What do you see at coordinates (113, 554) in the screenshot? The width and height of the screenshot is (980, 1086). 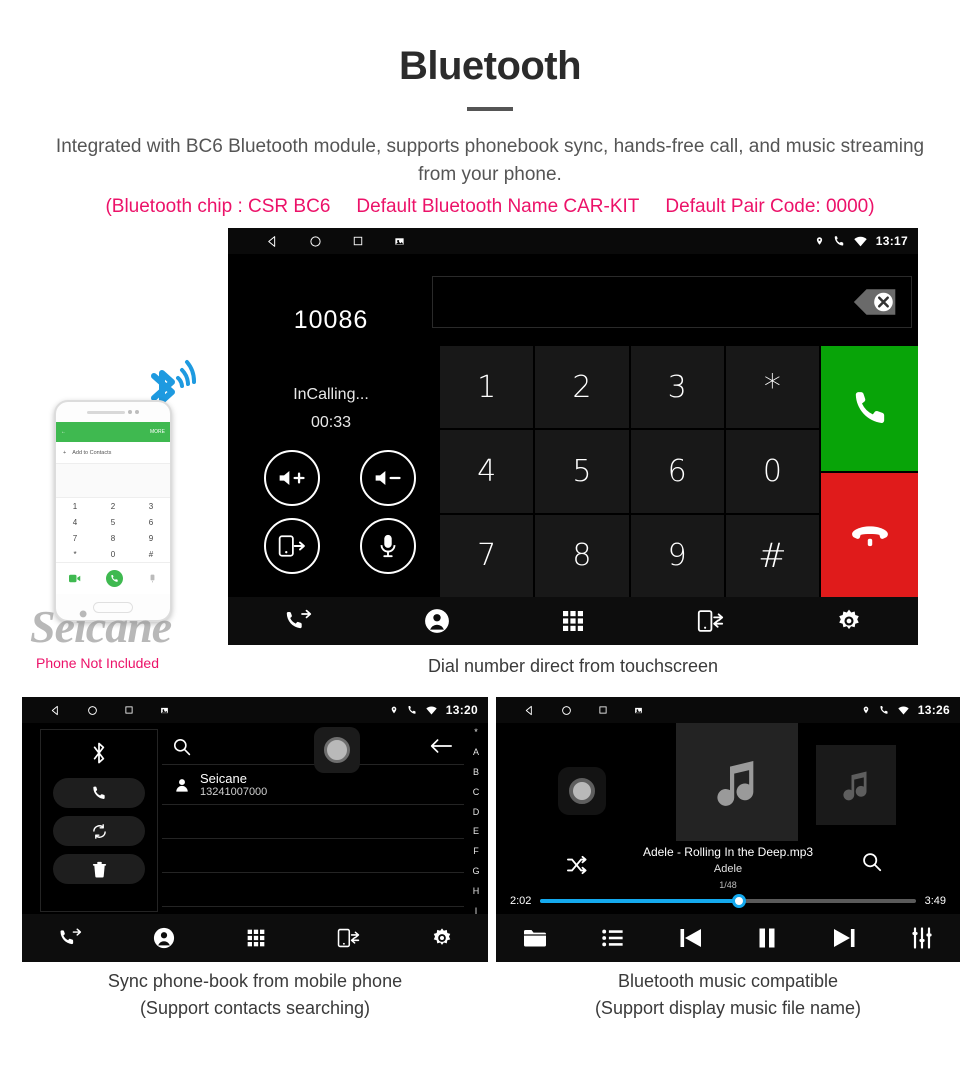 I see `phone-key-0: 0` at bounding box center [113, 554].